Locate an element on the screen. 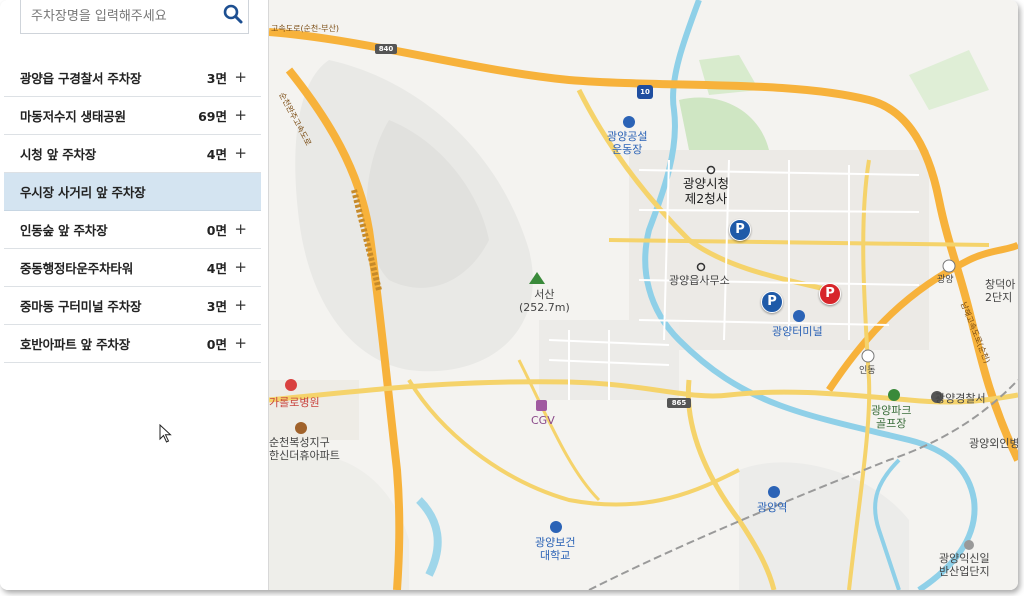 This screenshot has height=596, width=1024. changdeok-label: 창덕아 2단지 is located at coordinates (1000, 291).